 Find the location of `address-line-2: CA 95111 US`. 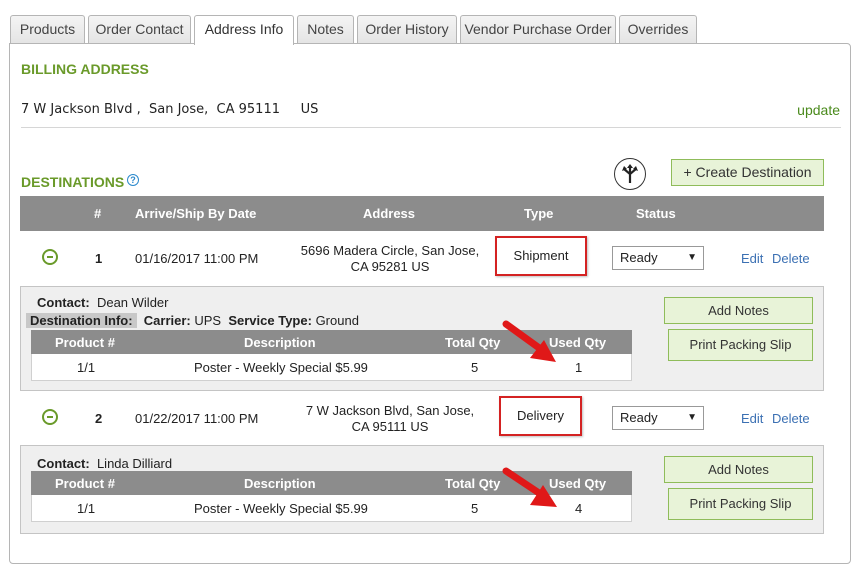

address-line-2: CA 95111 US is located at coordinates (390, 426).